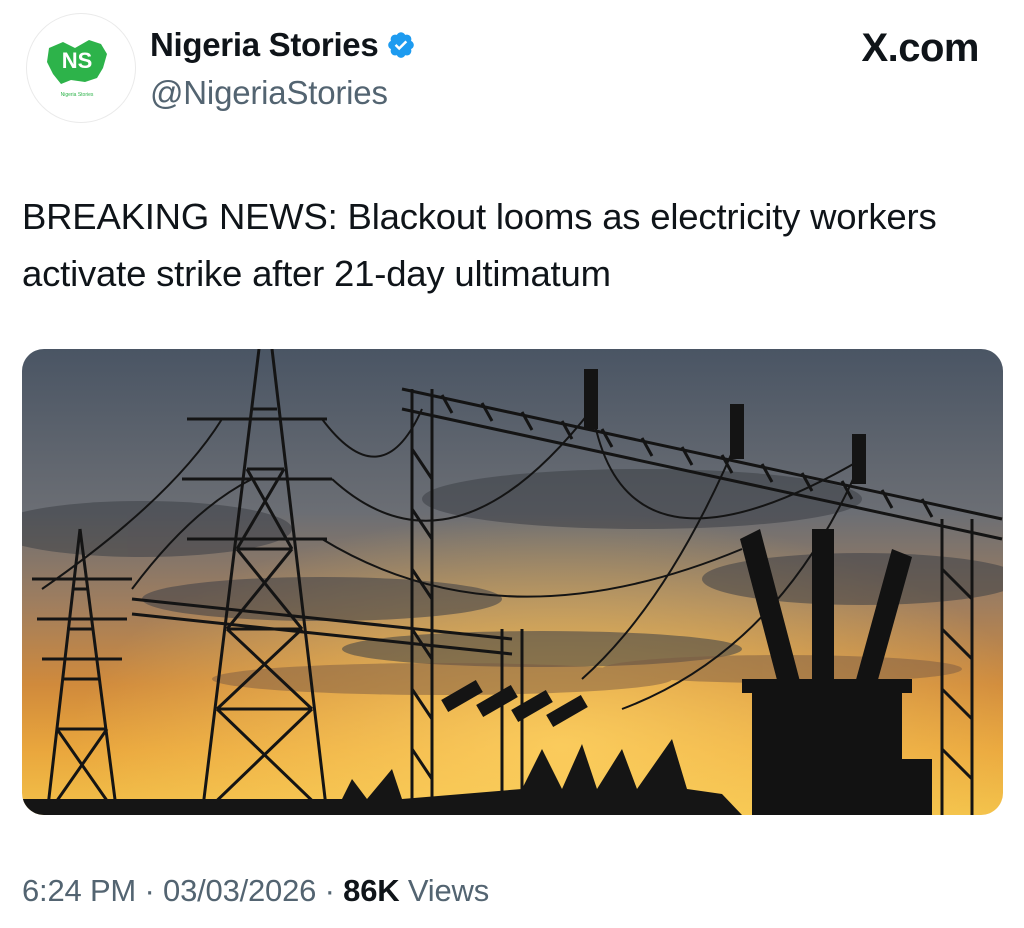 This screenshot has width=1024, height=928. I want to click on tweet-meta: 6:24 PM · 03/03/2026 · 86K Views, so click(255, 891).